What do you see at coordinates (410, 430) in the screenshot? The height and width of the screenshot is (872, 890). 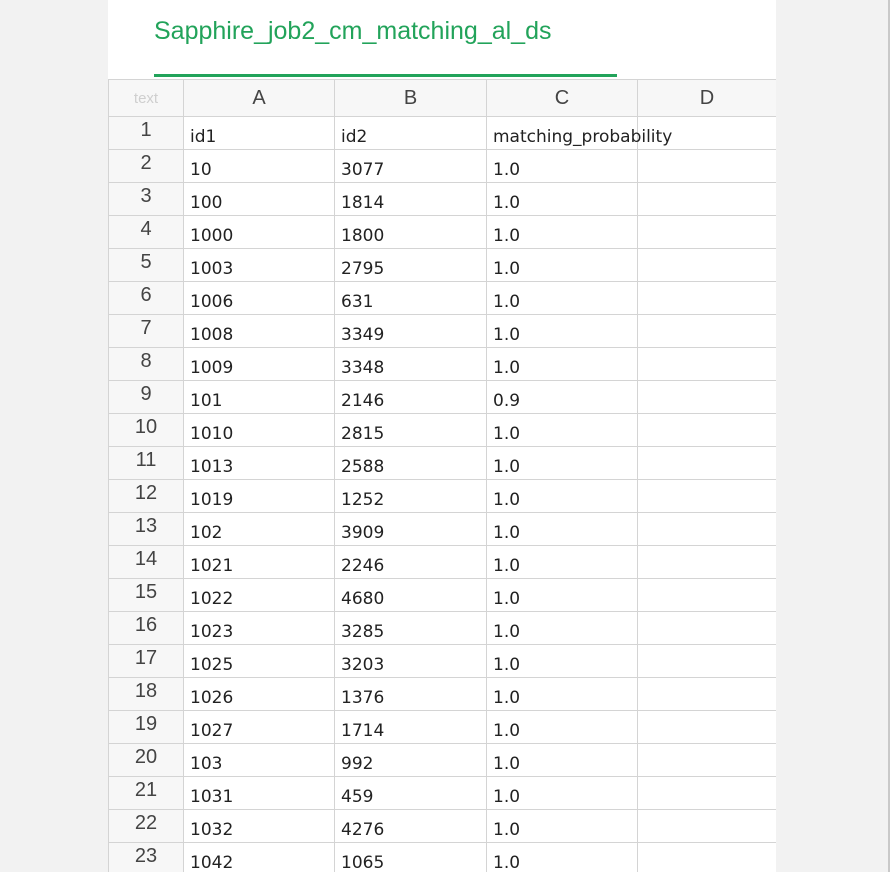 I see `cell-b: 2815` at bounding box center [410, 430].